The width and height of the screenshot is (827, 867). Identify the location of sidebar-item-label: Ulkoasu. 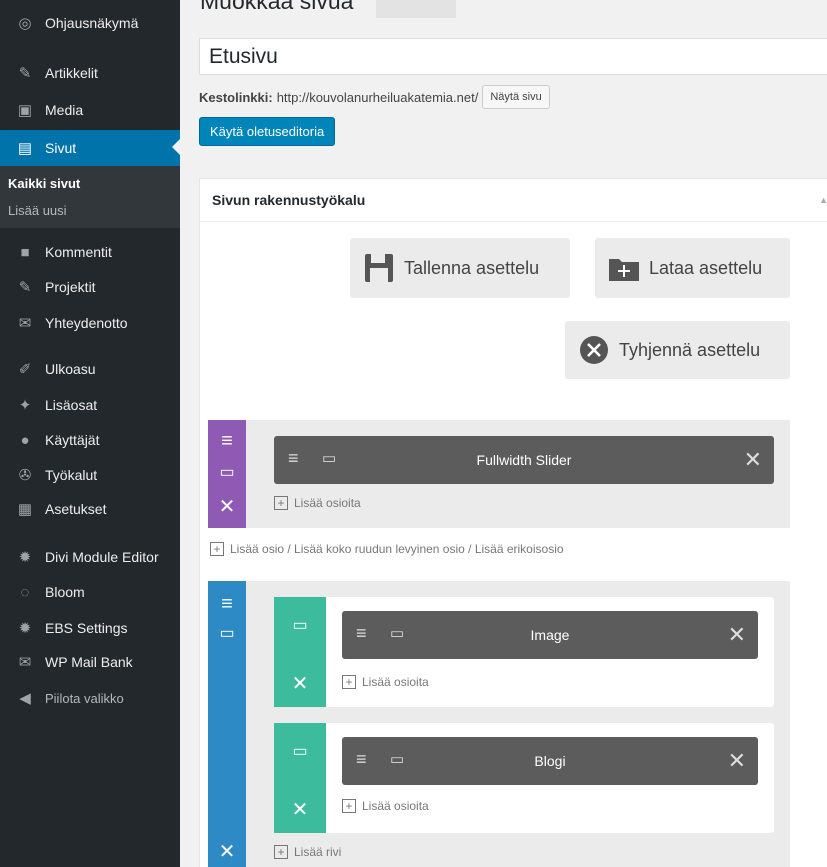
(70, 369).